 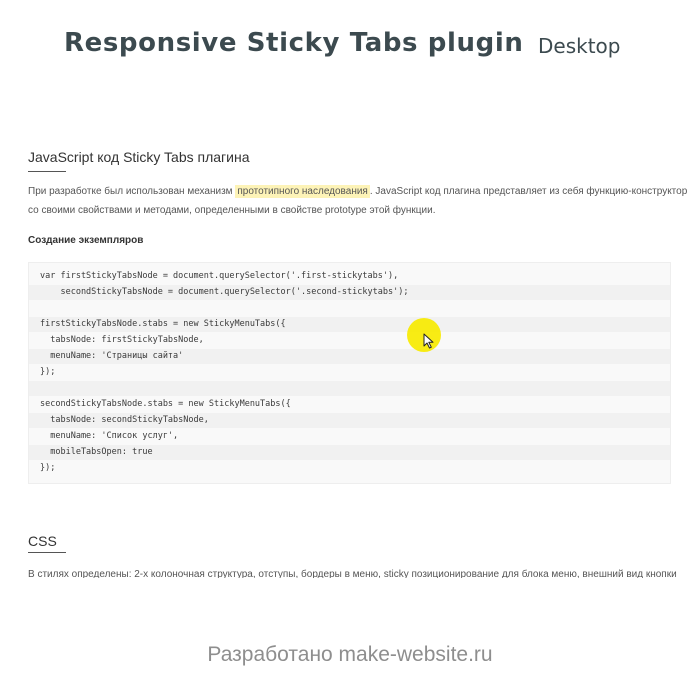 I want to click on code-line: tabsNode: firstStickyTabsNode,, so click(x=122, y=340).